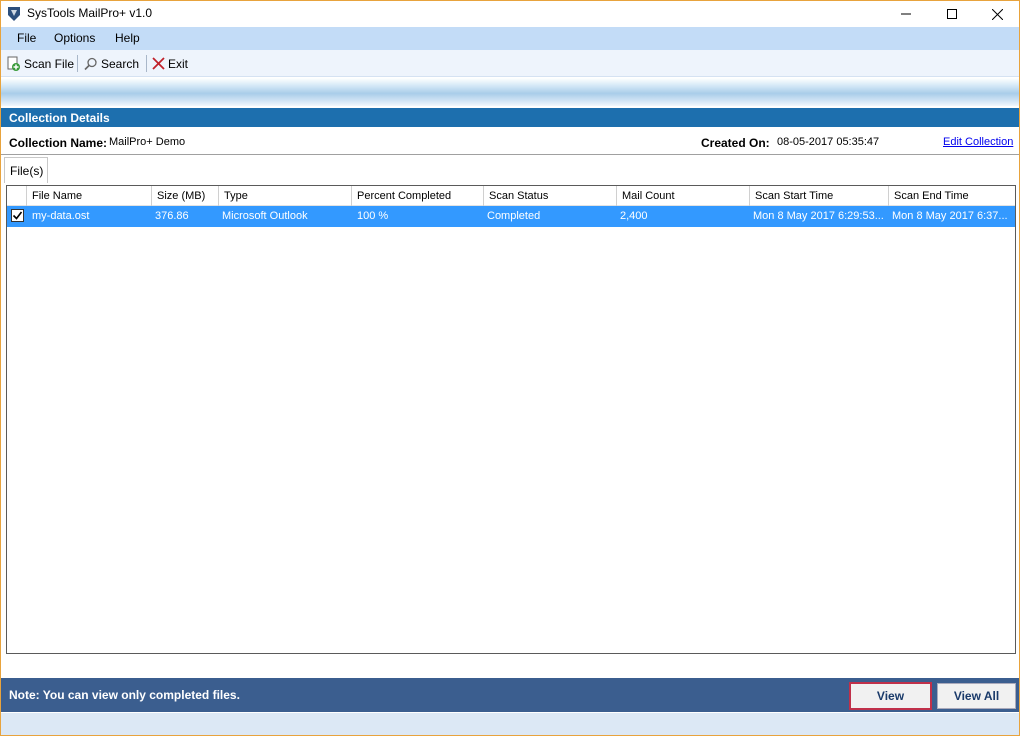 The width and height of the screenshot is (1020, 736). I want to click on edit-collection-link: Edit Collection, so click(978, 142).